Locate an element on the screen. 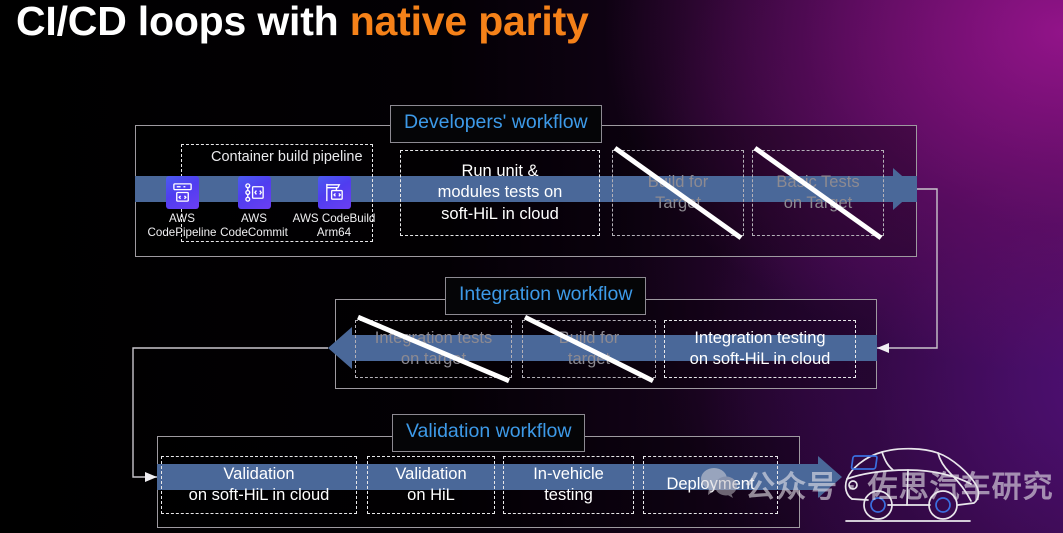  step-integration-testing-soft-hil: Integration testing on soft-HiL in cloud is located at coordinates (760, 349).